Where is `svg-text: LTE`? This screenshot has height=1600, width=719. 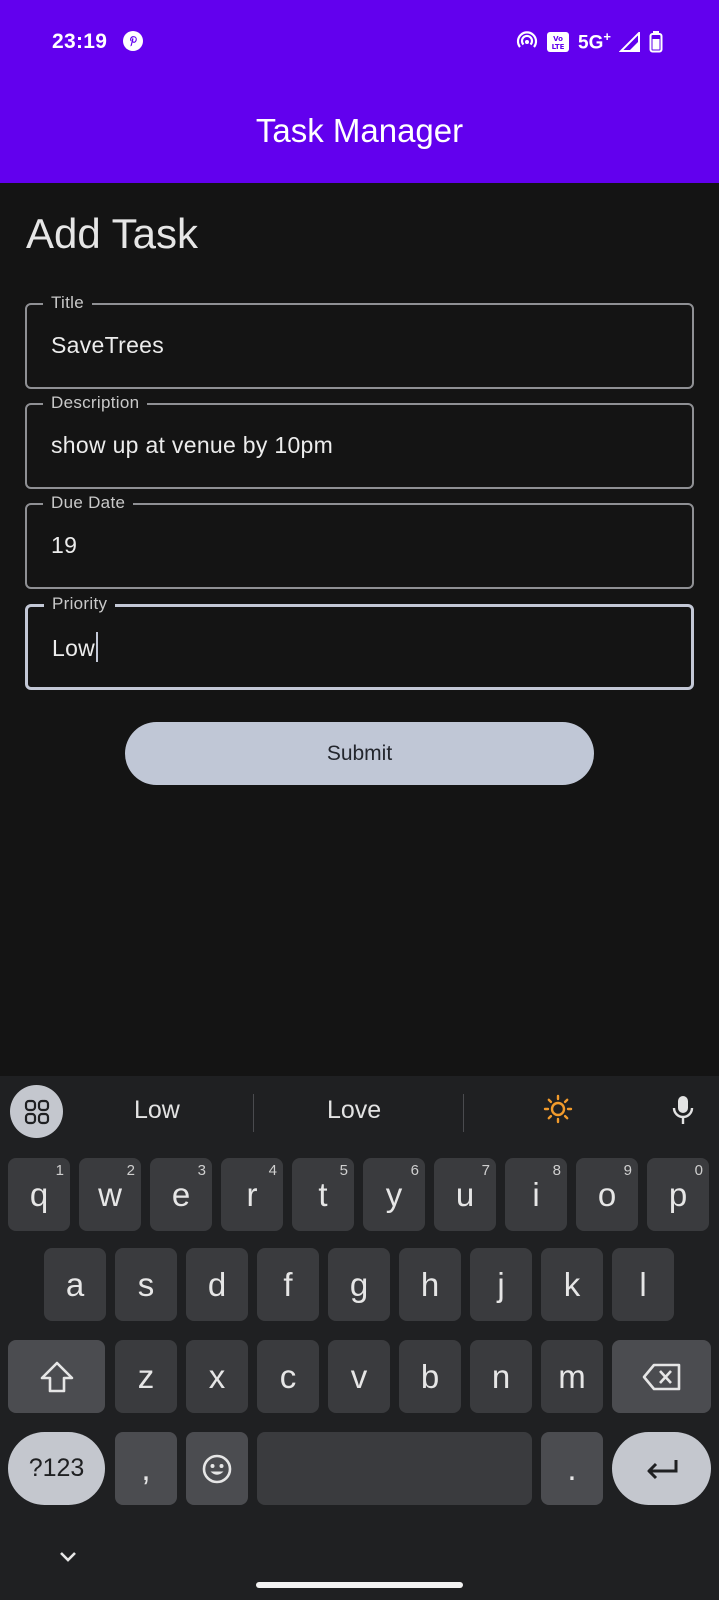
svg-text: LTE is located at coordinates (558, 47).